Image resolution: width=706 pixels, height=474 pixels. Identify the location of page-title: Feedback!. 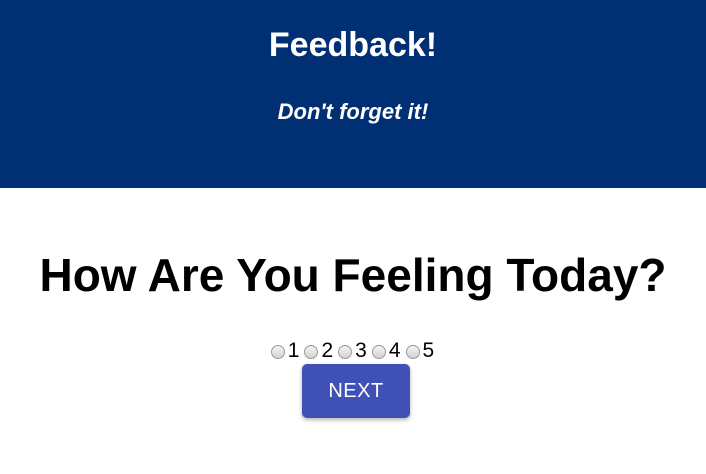
(353, 45).